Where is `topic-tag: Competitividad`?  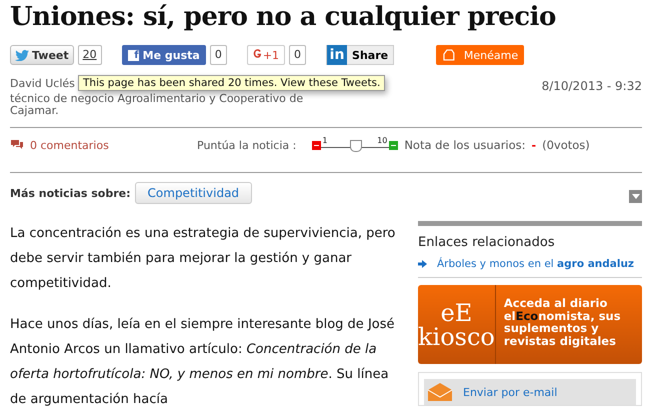 topic-tag: Competitividad is located at coordinates (193, 193).